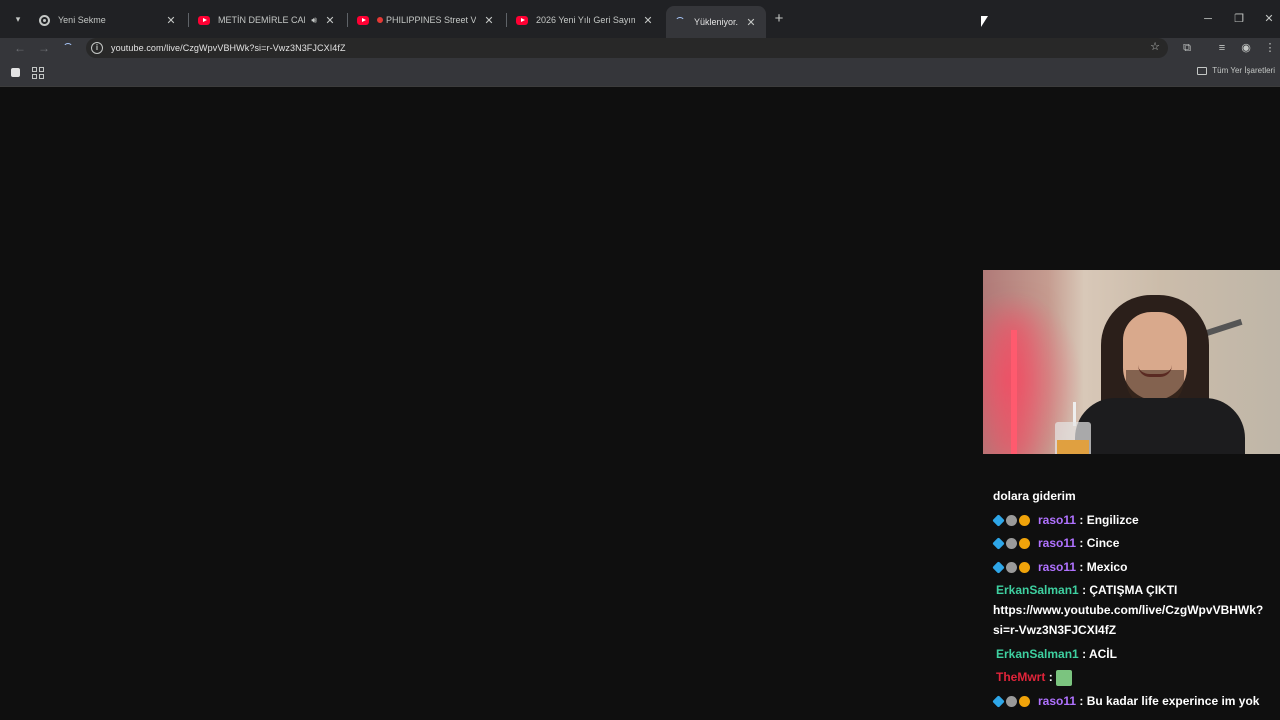  I want to click on chat-text: : Engilizce, so click(1109, 519).